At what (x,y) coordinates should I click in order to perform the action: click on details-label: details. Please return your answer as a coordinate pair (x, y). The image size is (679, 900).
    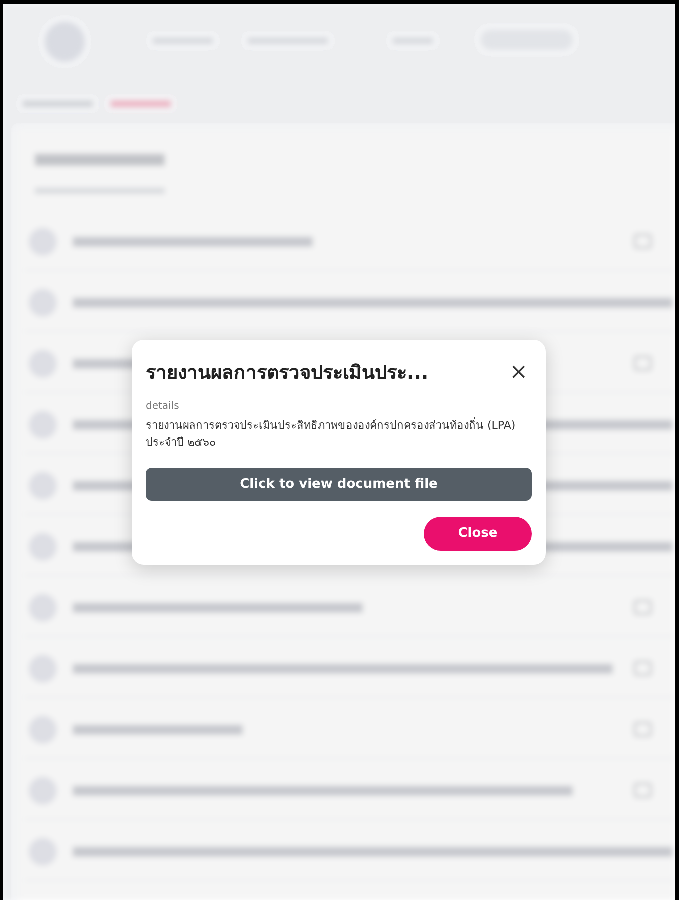
    Looking at the image, I should click on (163, 407).